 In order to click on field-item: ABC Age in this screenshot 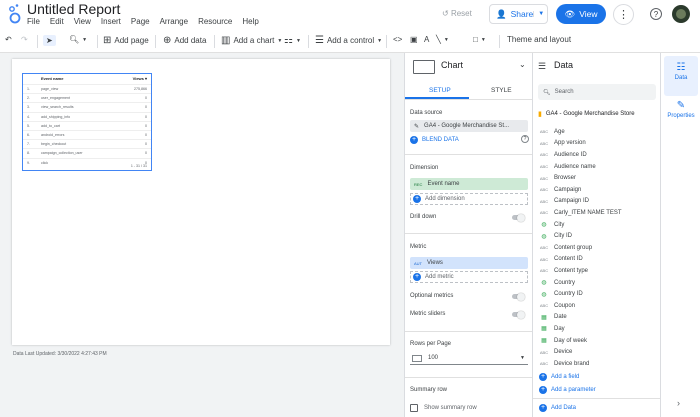, I will do `click(552, 132)`.